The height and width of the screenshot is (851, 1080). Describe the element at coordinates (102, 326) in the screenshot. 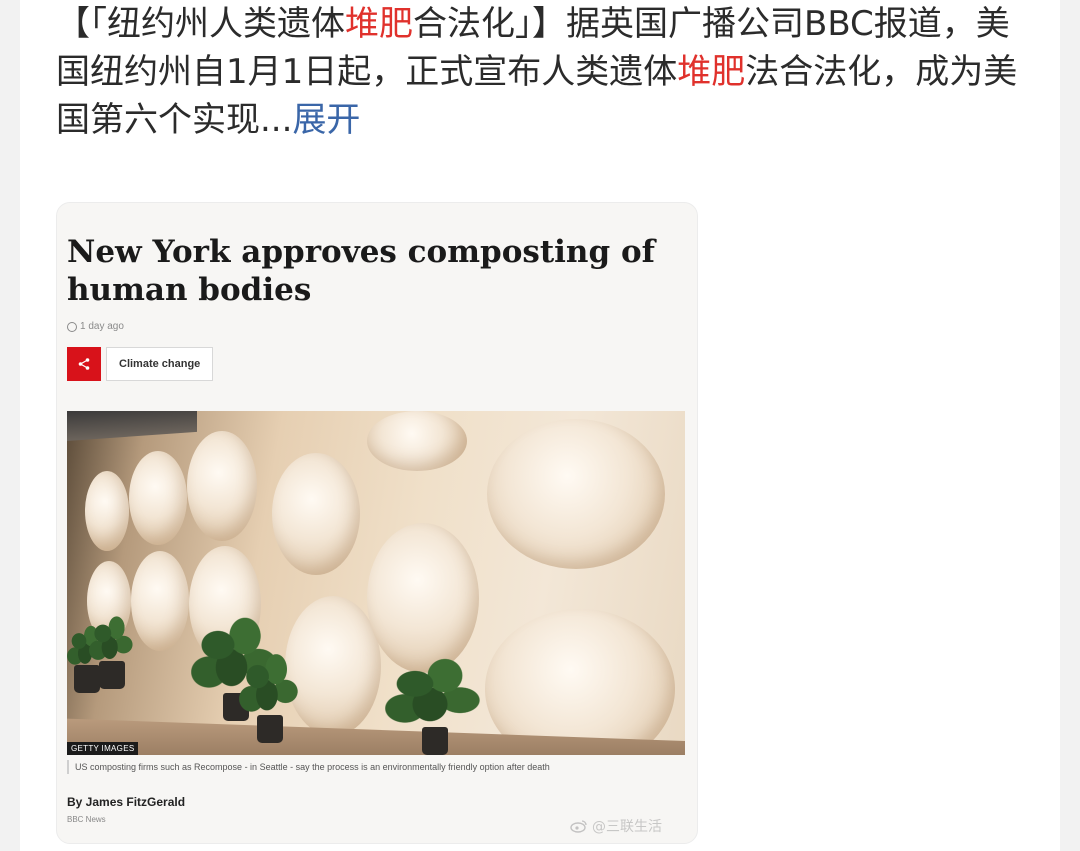

I see `timestamp-text: 1 day ago` at that location.